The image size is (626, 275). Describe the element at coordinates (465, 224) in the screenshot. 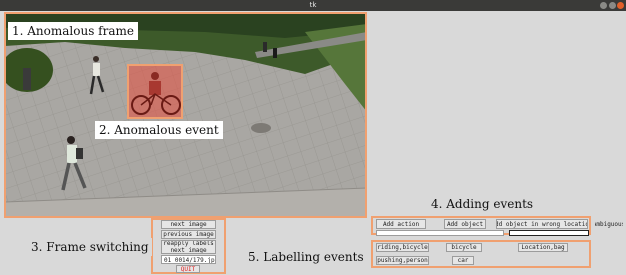

I see `add-object-button: Add object` at that location.